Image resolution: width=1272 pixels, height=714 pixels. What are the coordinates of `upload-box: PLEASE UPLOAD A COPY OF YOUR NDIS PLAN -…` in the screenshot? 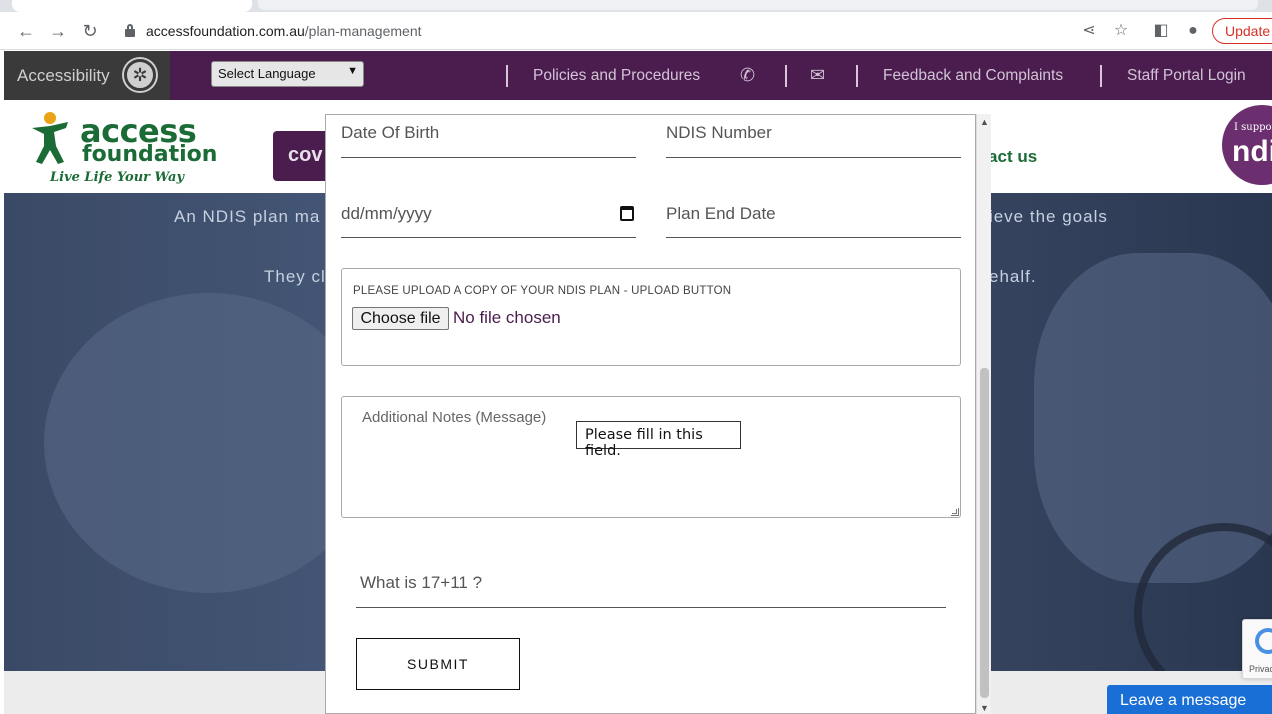 It's located at (651, 317).